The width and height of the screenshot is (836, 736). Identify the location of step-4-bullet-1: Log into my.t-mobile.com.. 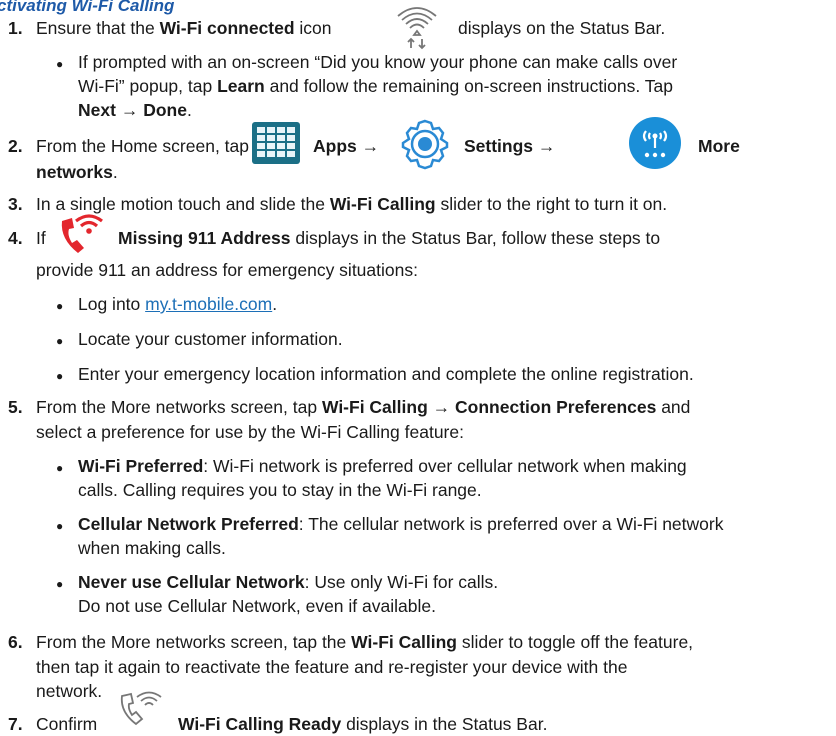
(178, 304).